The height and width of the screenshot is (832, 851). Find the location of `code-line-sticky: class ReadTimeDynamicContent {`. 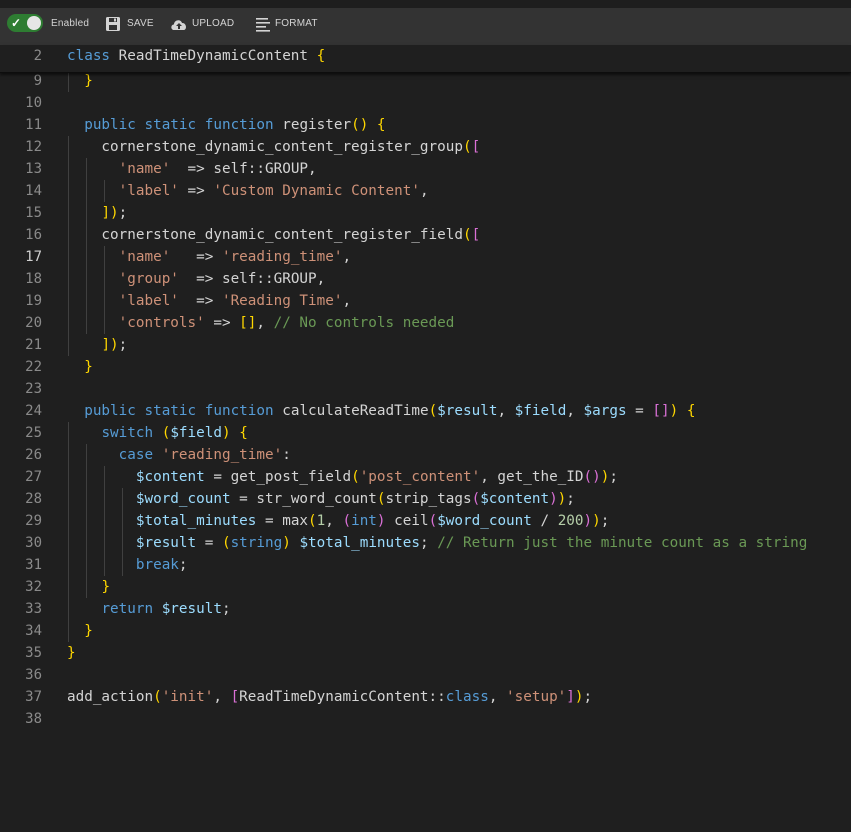

code-line-sticky: class ReadTimeDynamicContent { is located at coordinates (196, 56).